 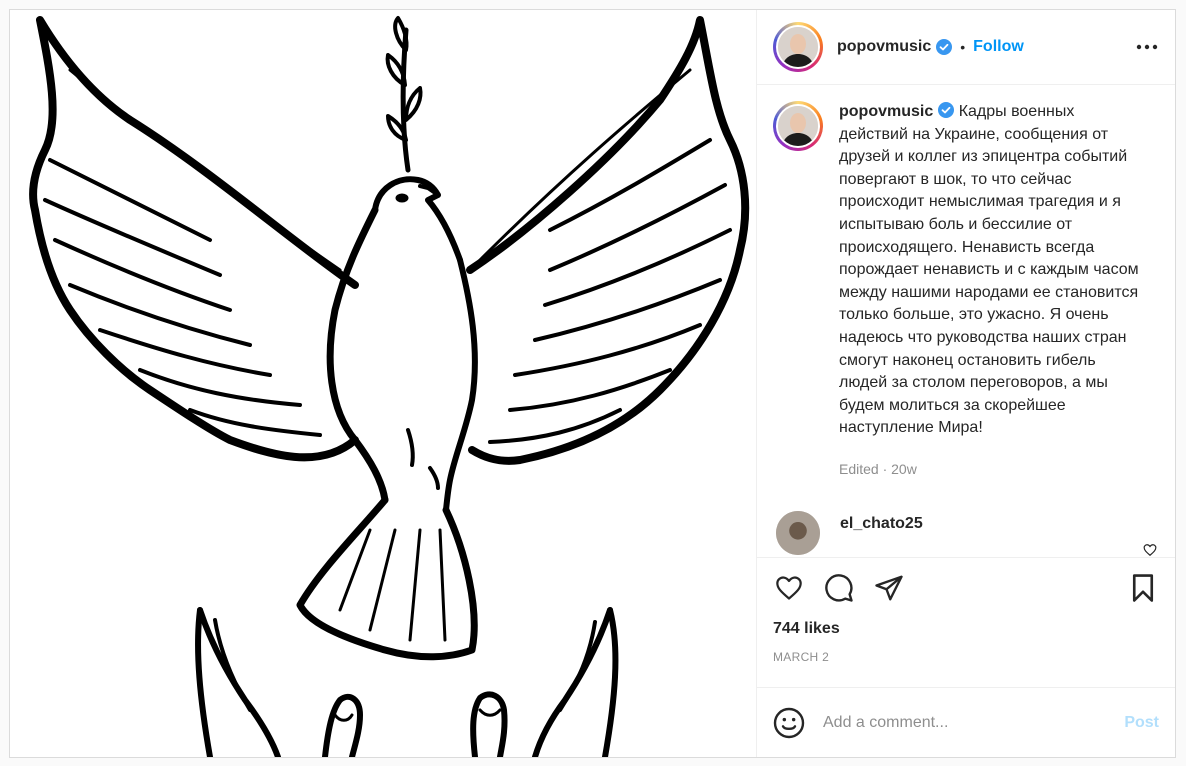 I want to click on avatar, so click(x=798, y=47).